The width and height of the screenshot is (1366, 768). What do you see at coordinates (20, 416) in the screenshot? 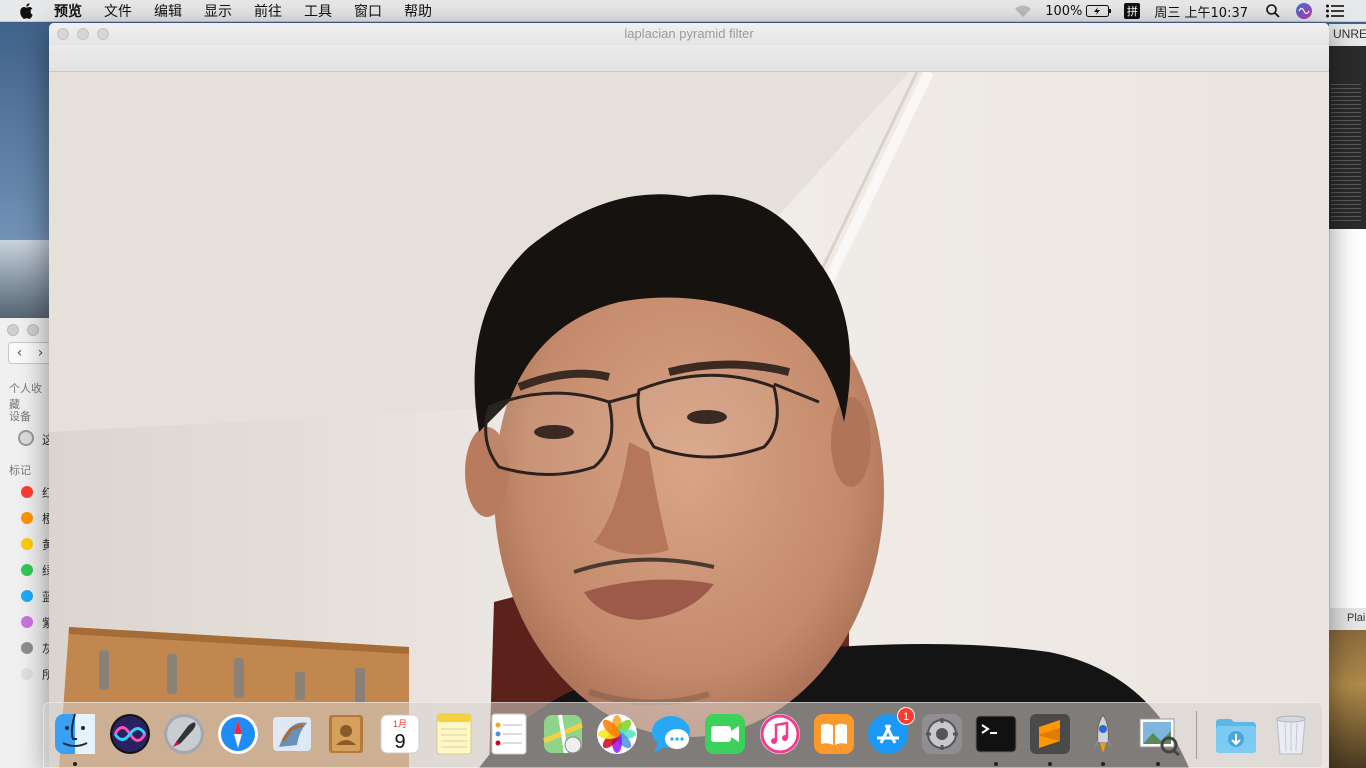
I see `finder-section-devices: 设备` at bounding box center [20, 416].